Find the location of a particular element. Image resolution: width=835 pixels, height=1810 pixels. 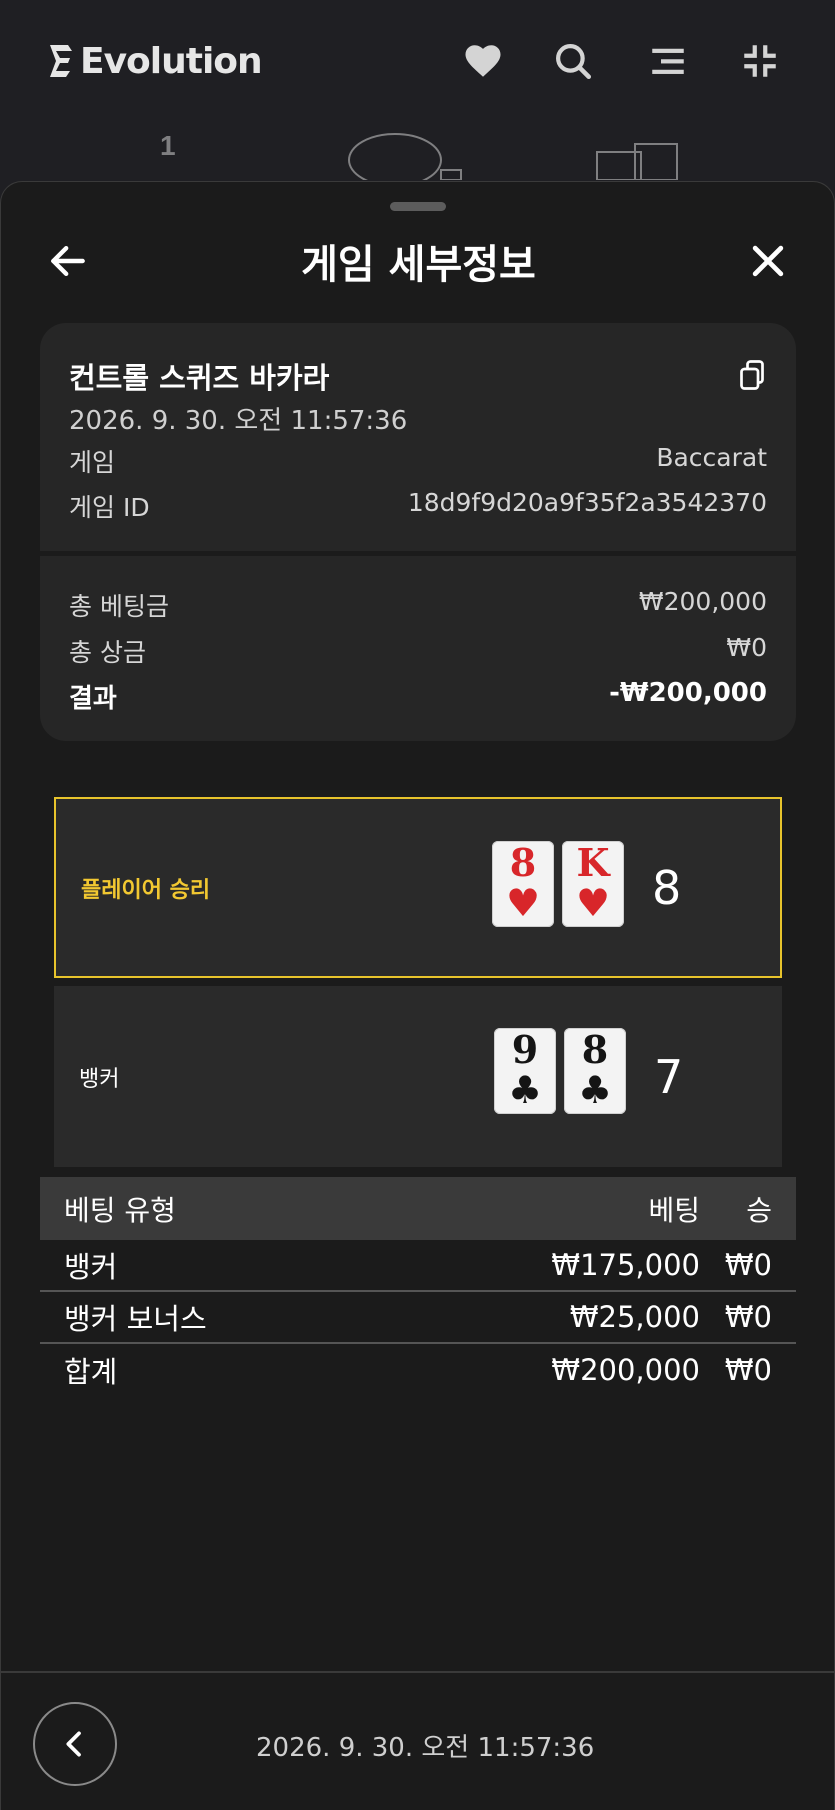

player-score: 8 is located at coordinates (667, 887).